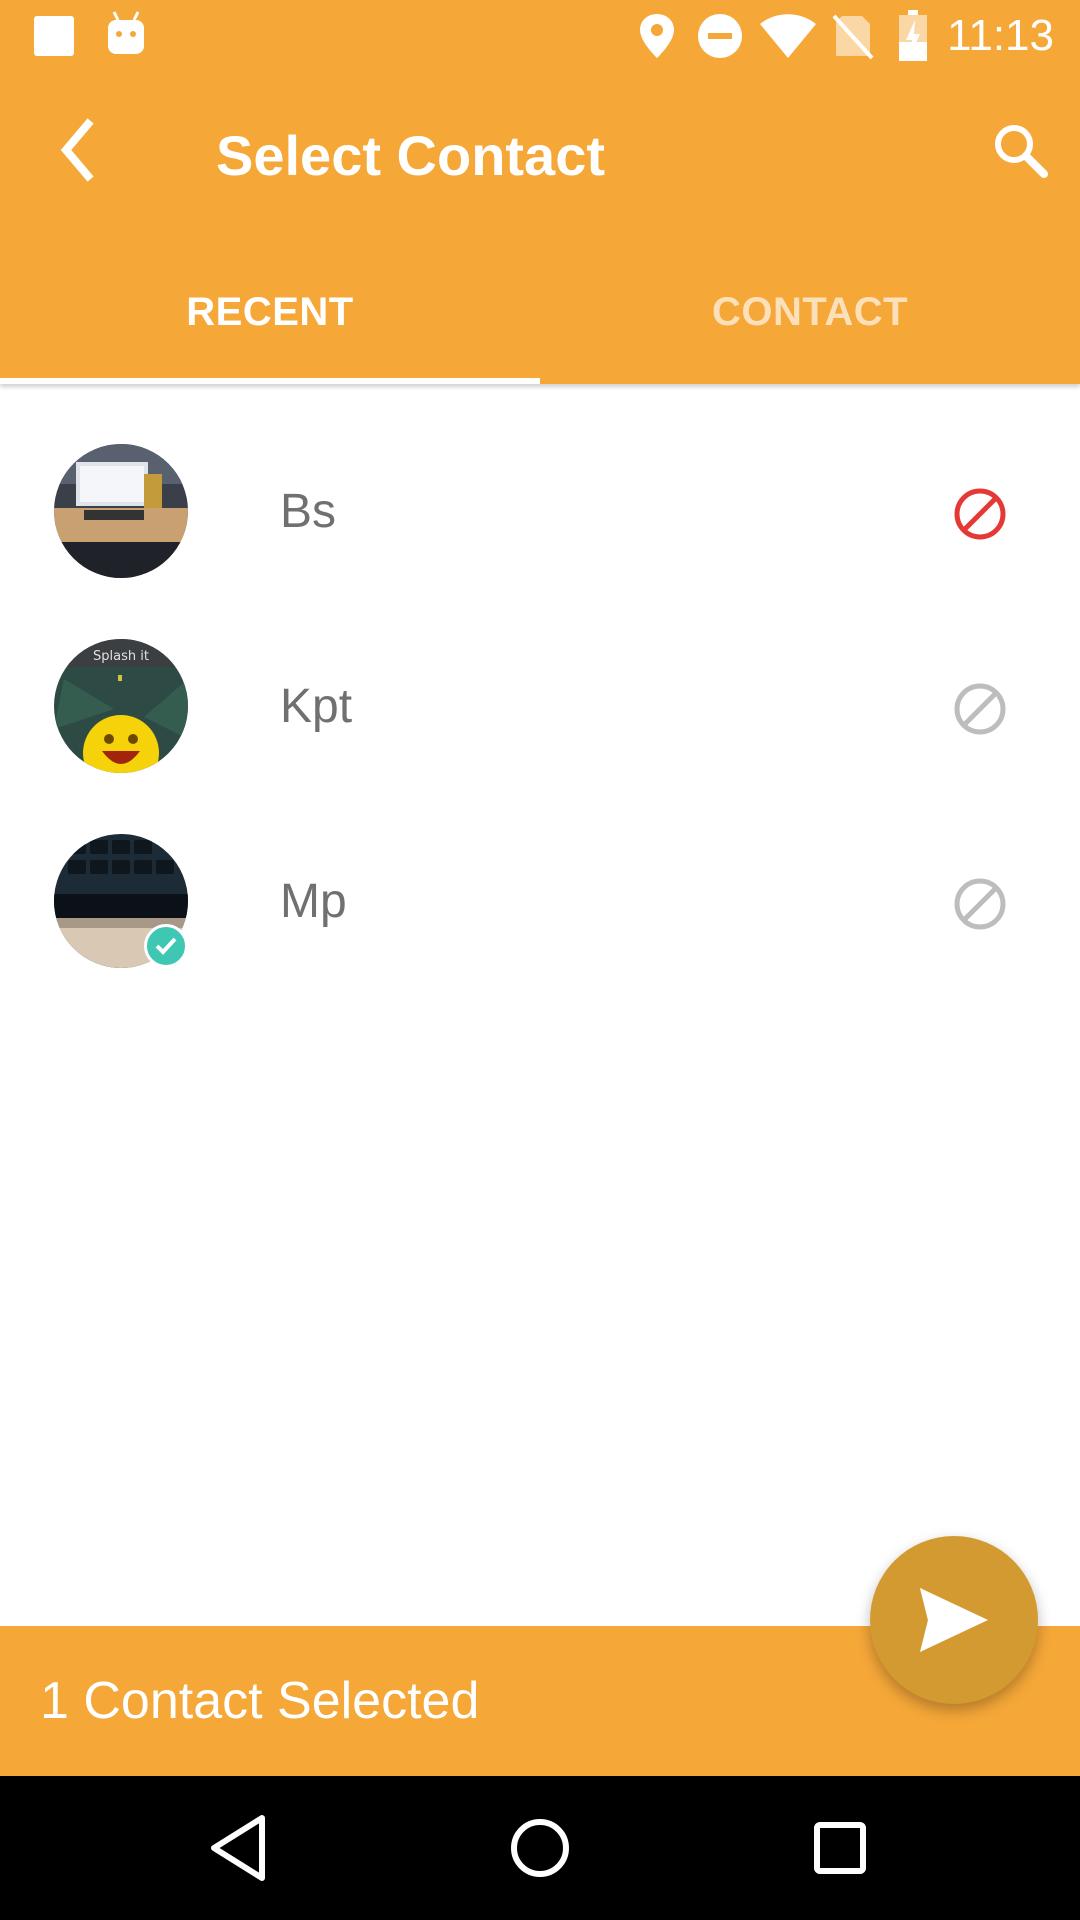  What do you see at coordinates (270, 312) in the screenshot?
I see `tab-recent: RECENT` at bounding box center [270, 312].